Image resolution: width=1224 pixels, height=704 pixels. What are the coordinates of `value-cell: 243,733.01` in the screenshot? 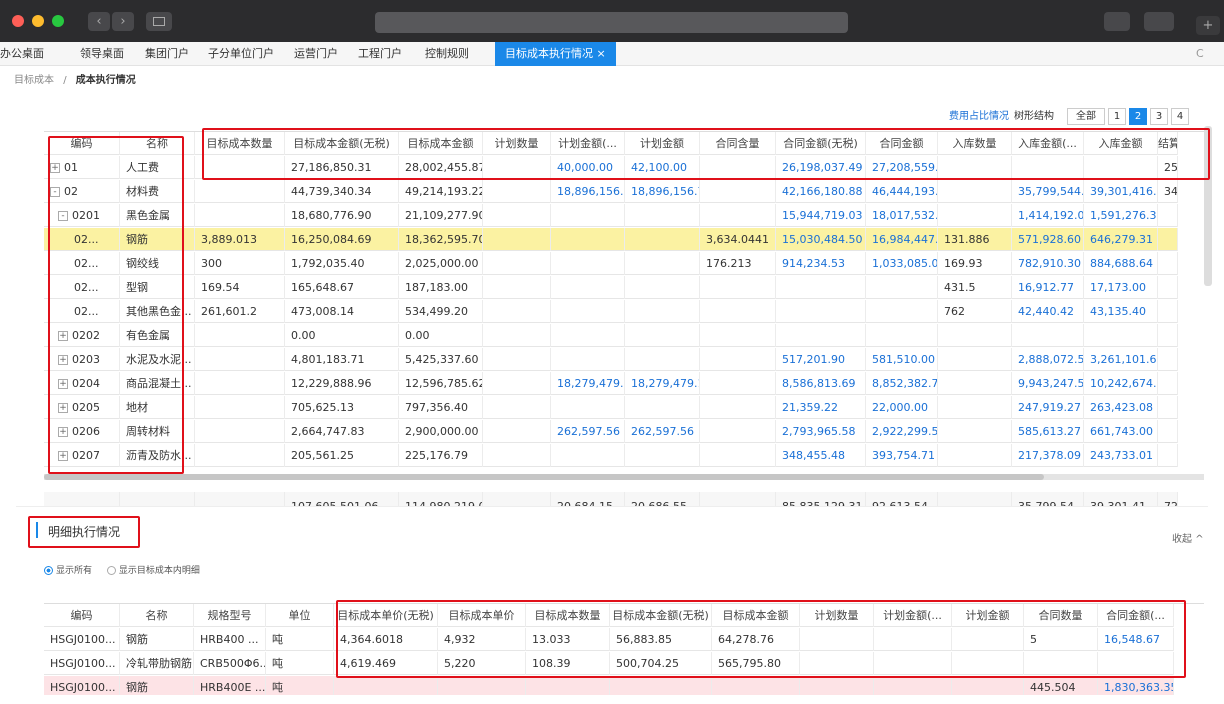 It's located at (1121, 455).